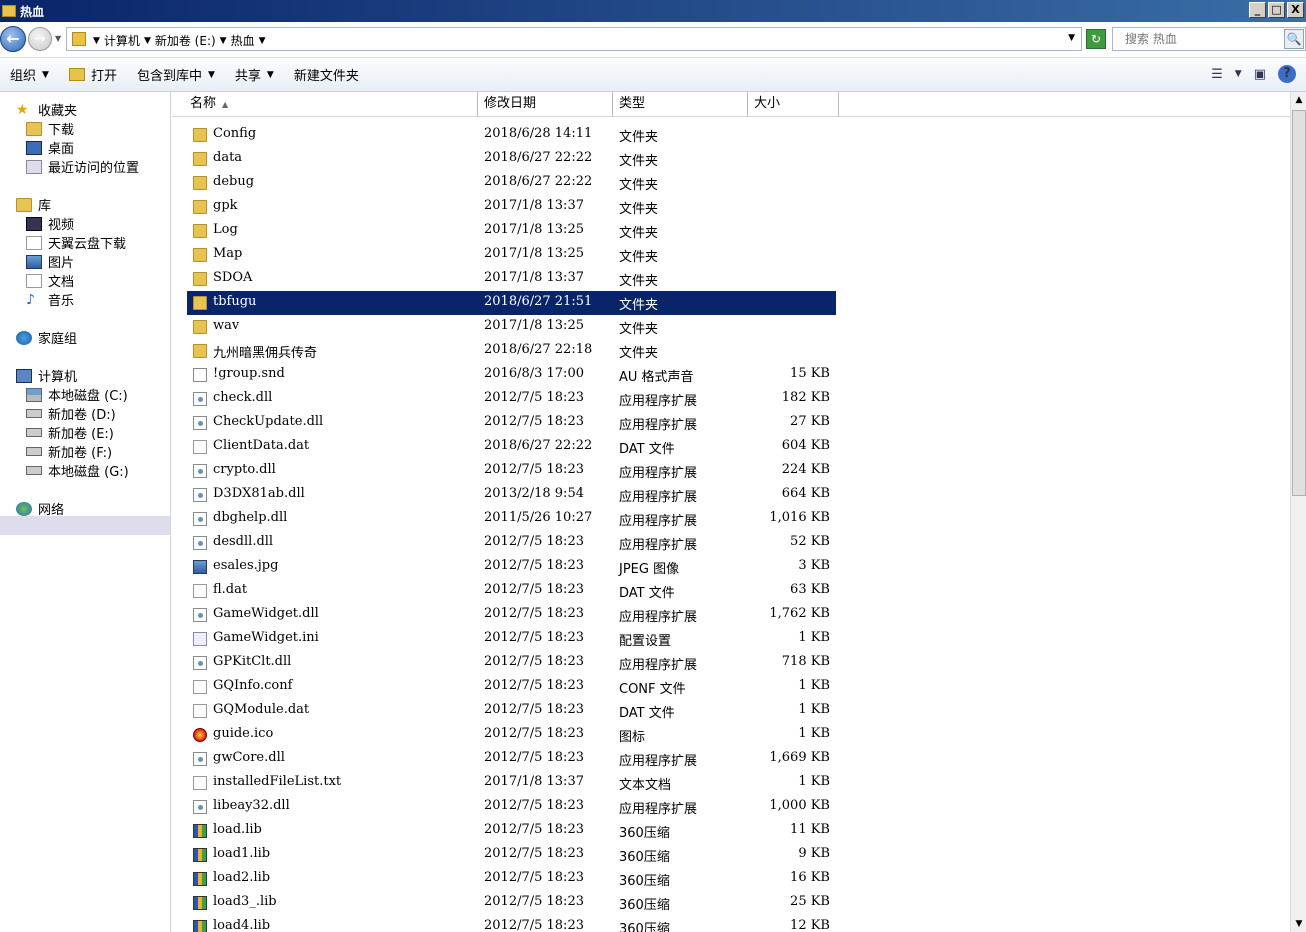 This screenshot has height=932, width=1306. I want to click on address-dropdown-icon: ▼, so click(1071, 38).